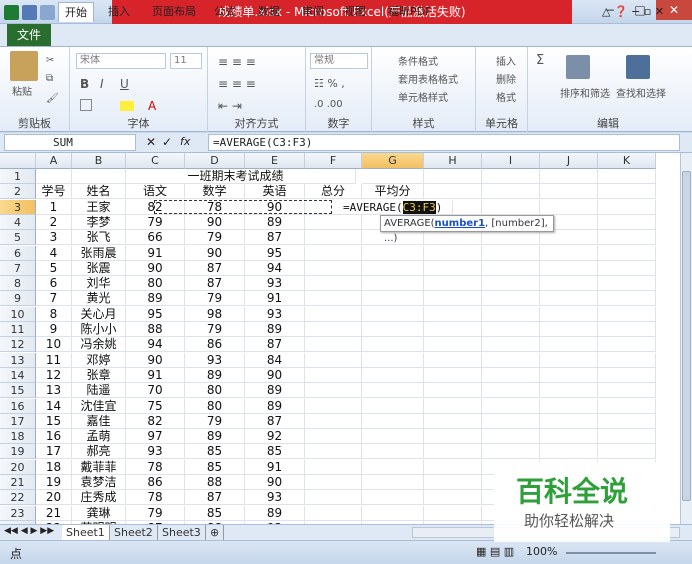 The image size is (692, 564). I want to click on conditional-format-button: 条件格式, so click(418, 60).